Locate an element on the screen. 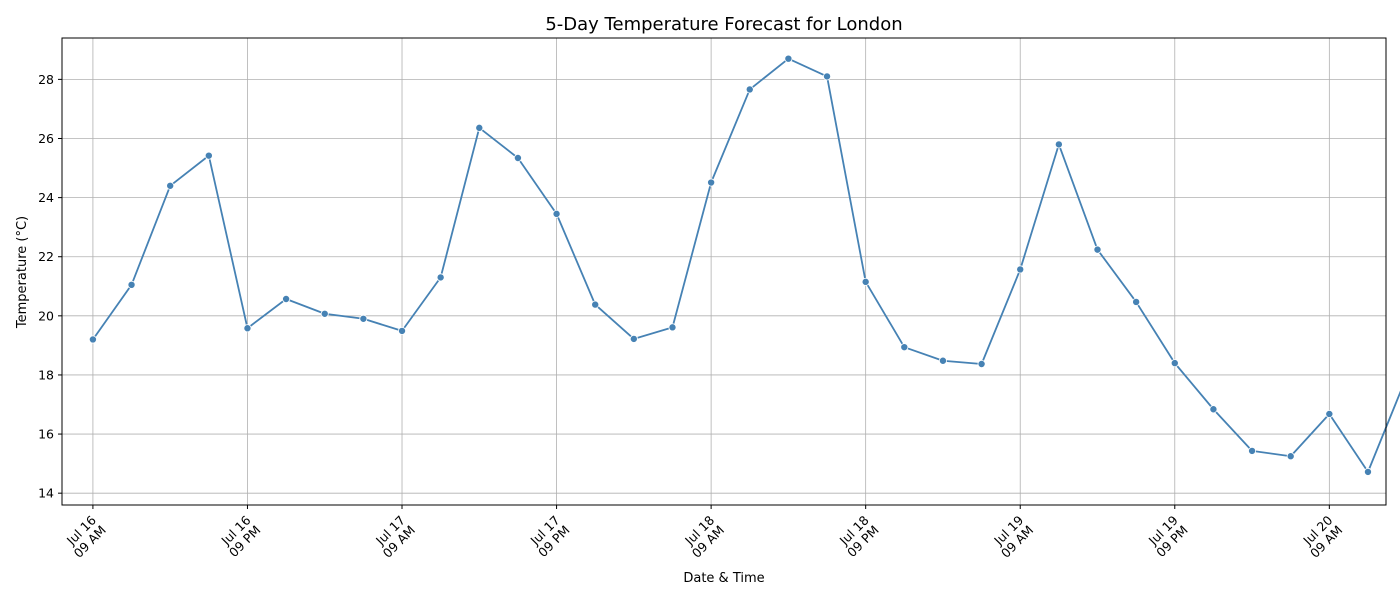  x-tick-label: Jul 1909 AM is located at coordinates (1013, 536).